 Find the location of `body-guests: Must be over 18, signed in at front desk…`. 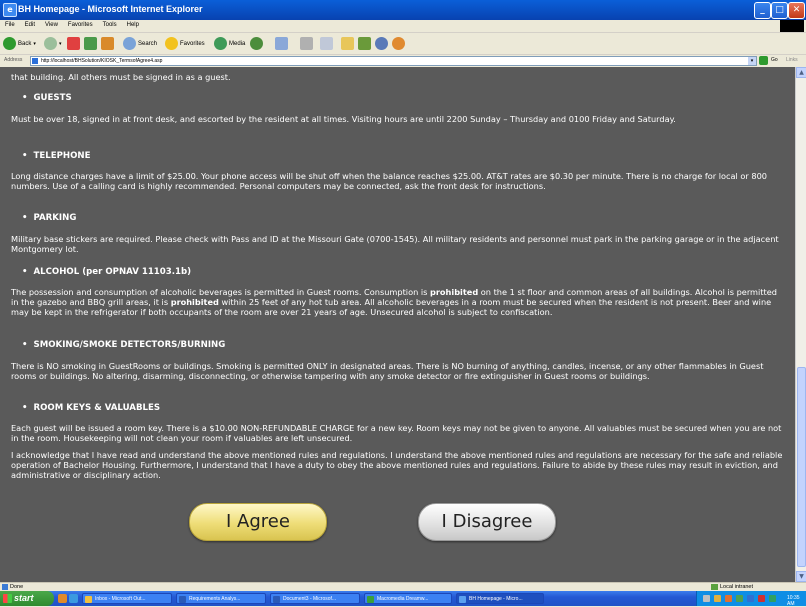

body-guests: Must be over 18, signed in at front desk… is located at coordinates (343, 119).